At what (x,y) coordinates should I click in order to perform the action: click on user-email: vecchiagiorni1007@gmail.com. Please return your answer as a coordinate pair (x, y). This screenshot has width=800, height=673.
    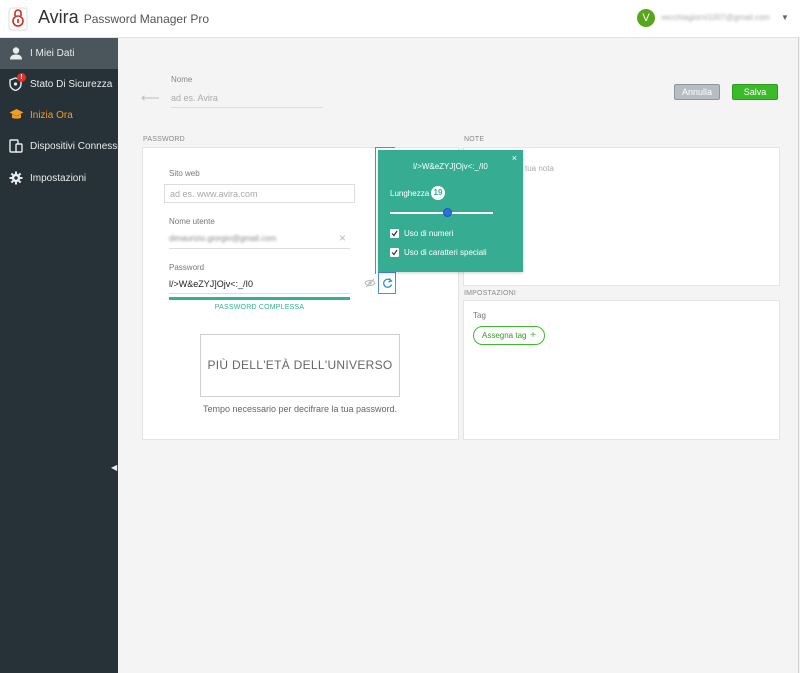
    Looking at the image, I should click on (721, 17).